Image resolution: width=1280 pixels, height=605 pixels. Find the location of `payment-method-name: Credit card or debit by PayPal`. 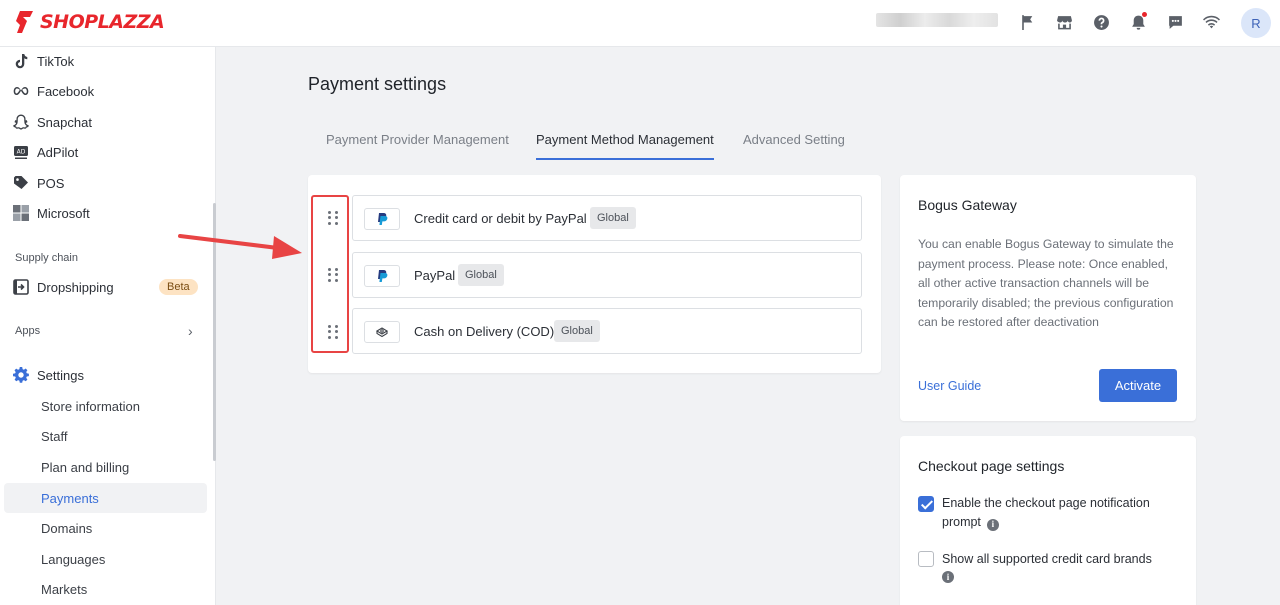

payment-method-name: Credit card or debit by PayPal is located at coordinates (500, 218).